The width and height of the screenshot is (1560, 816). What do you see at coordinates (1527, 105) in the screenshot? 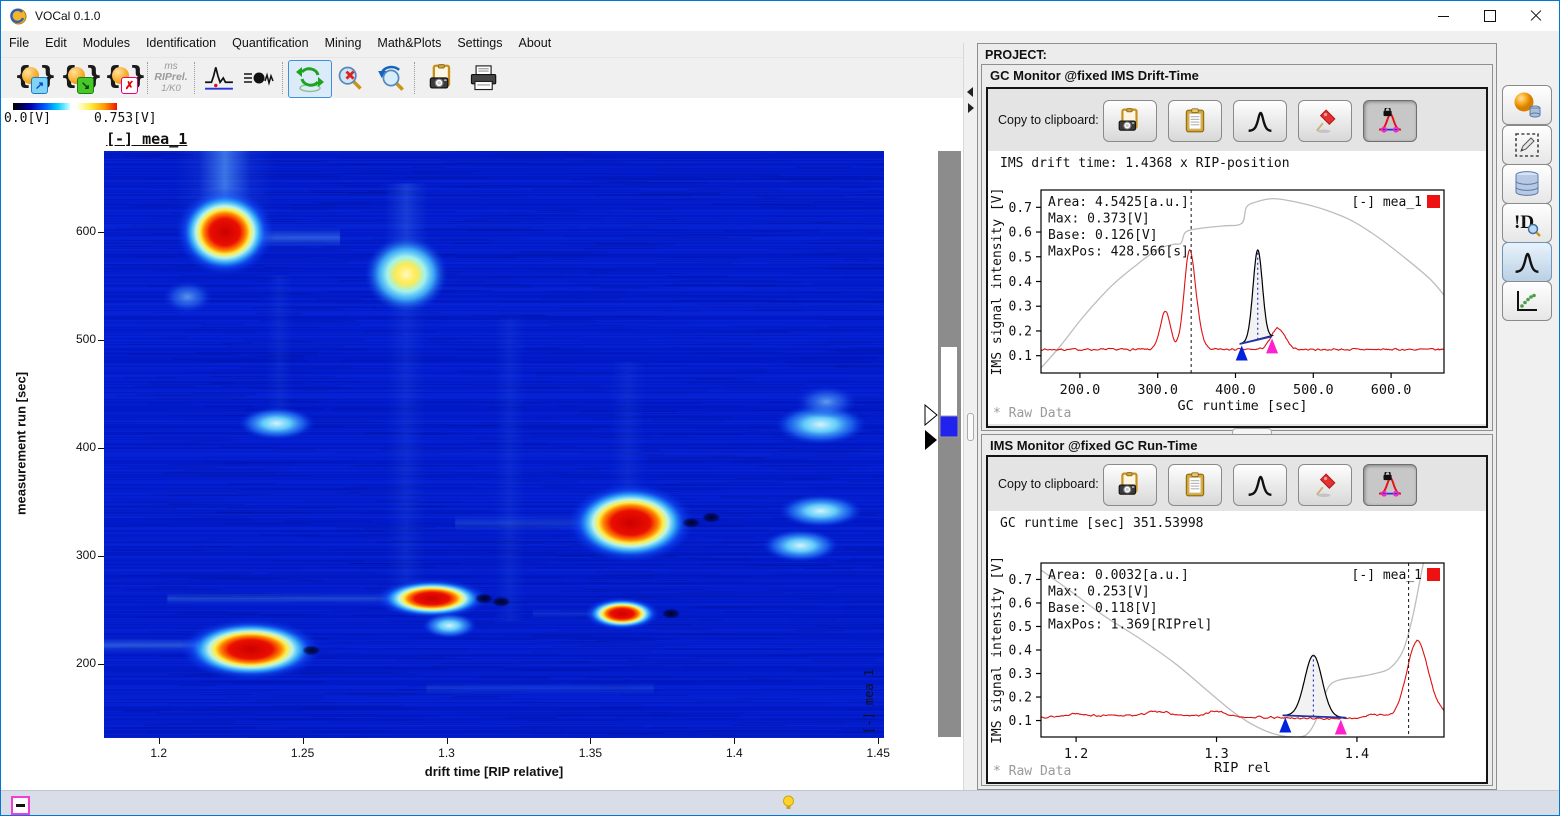
I see `tab-project-data` at bounding box center [1527, 105].